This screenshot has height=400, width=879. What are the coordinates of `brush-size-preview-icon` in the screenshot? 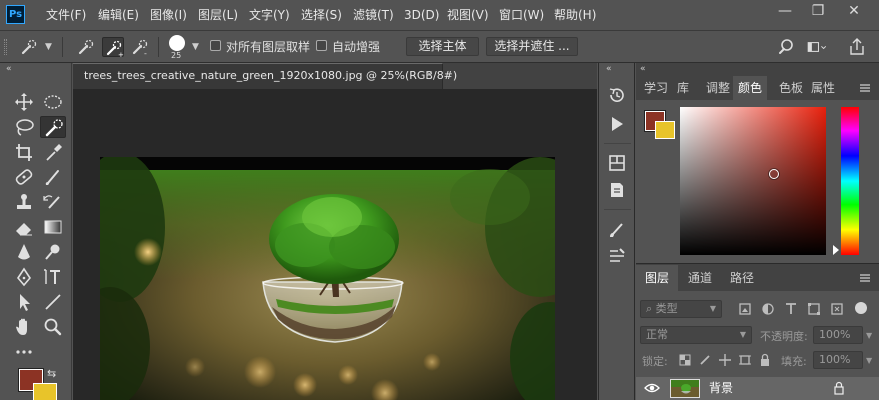 It's located at (177, 43).